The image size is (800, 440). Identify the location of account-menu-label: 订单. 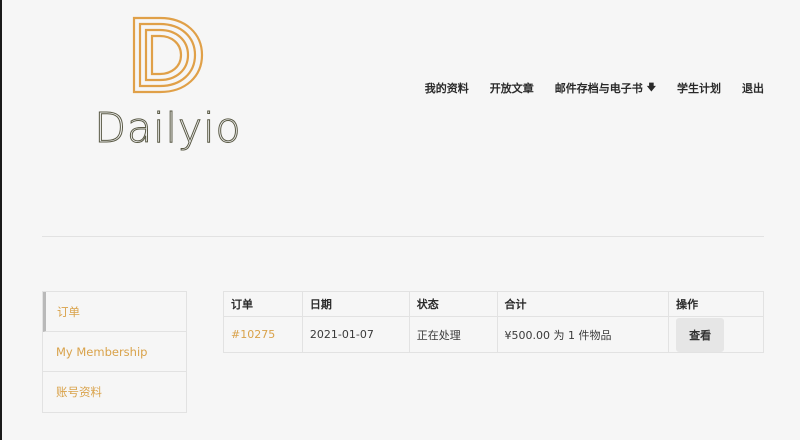
(68, 311).